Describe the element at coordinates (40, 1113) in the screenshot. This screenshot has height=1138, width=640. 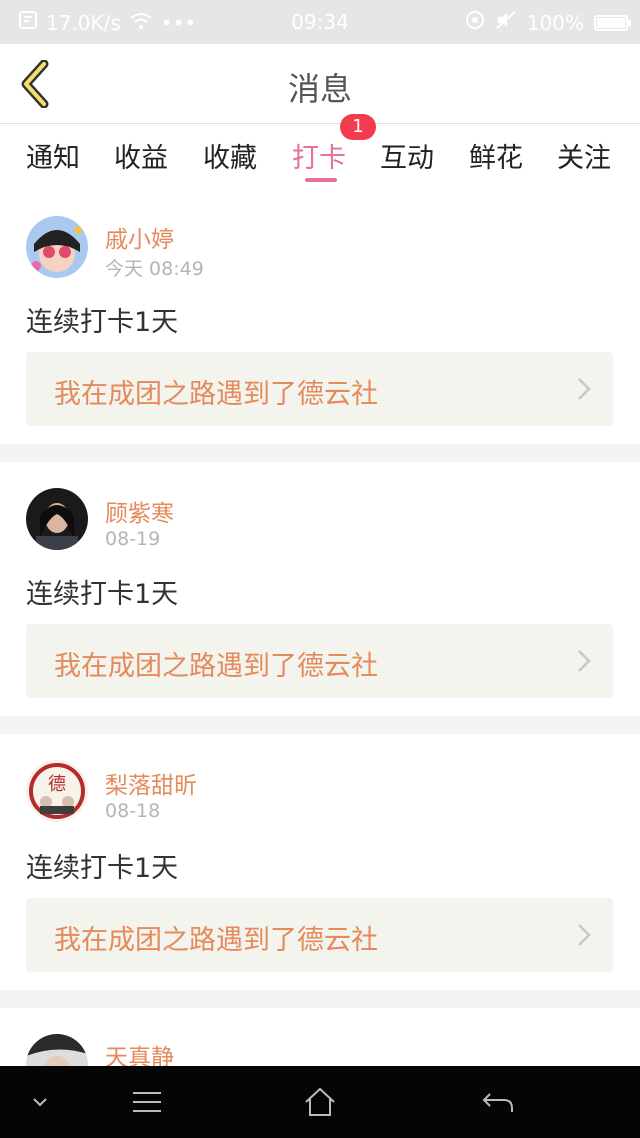
I see `chevron-down-icon` at that location.